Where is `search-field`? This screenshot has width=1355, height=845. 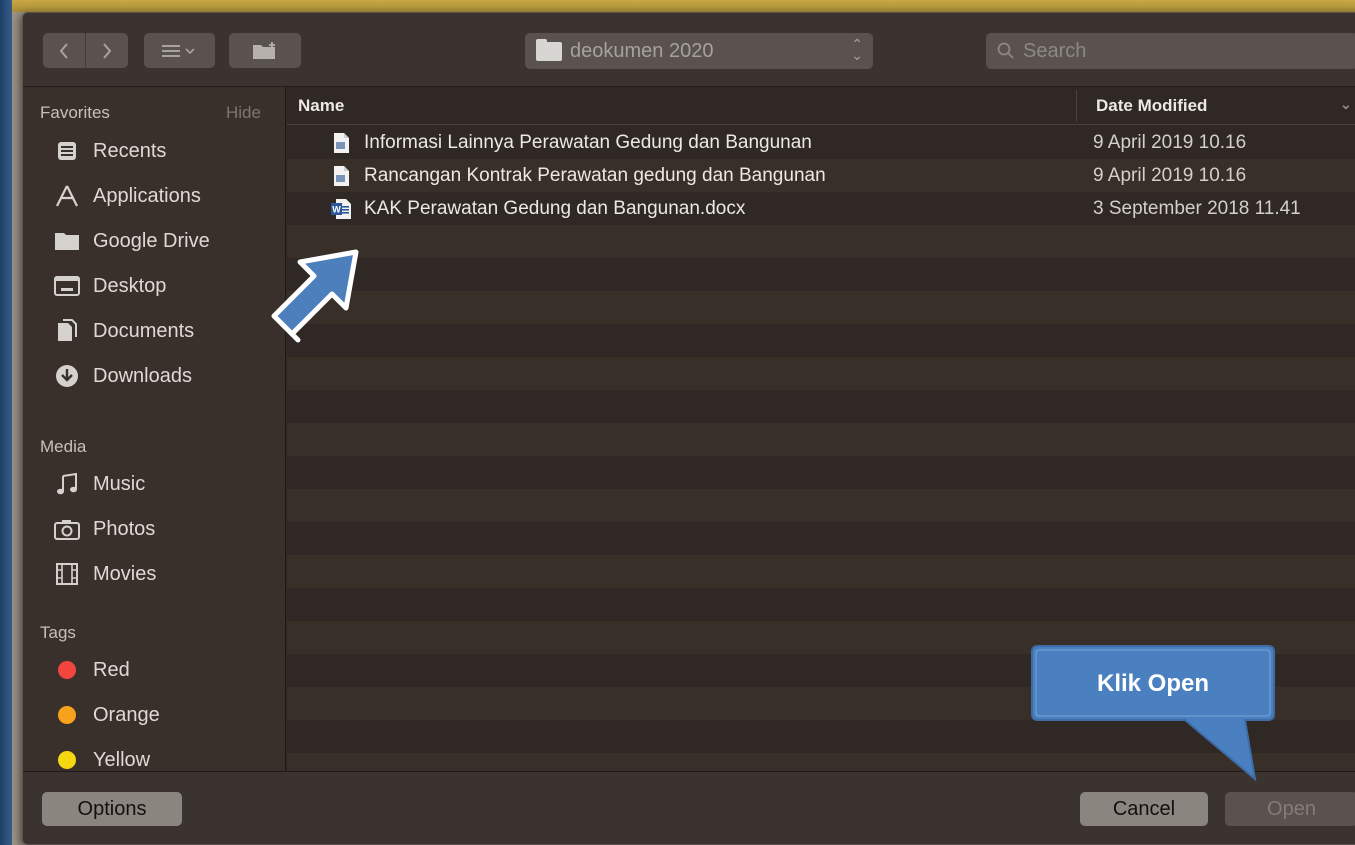
search-field is located at coordinates (1170, 51).